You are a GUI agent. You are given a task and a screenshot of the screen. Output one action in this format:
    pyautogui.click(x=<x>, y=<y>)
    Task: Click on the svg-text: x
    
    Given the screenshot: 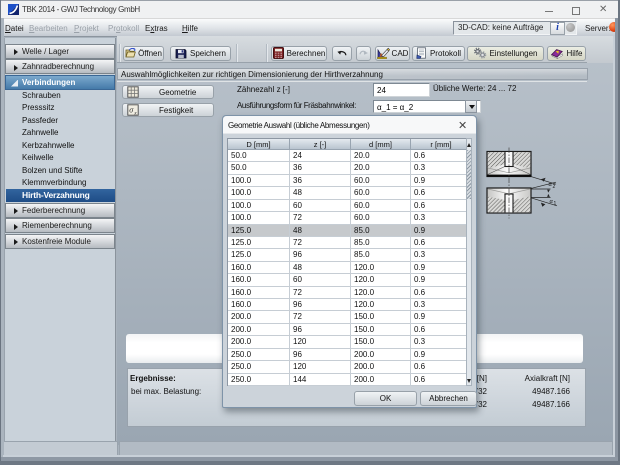 What is the action you would take?
    pyautogui.click(x=135, y=113)
    